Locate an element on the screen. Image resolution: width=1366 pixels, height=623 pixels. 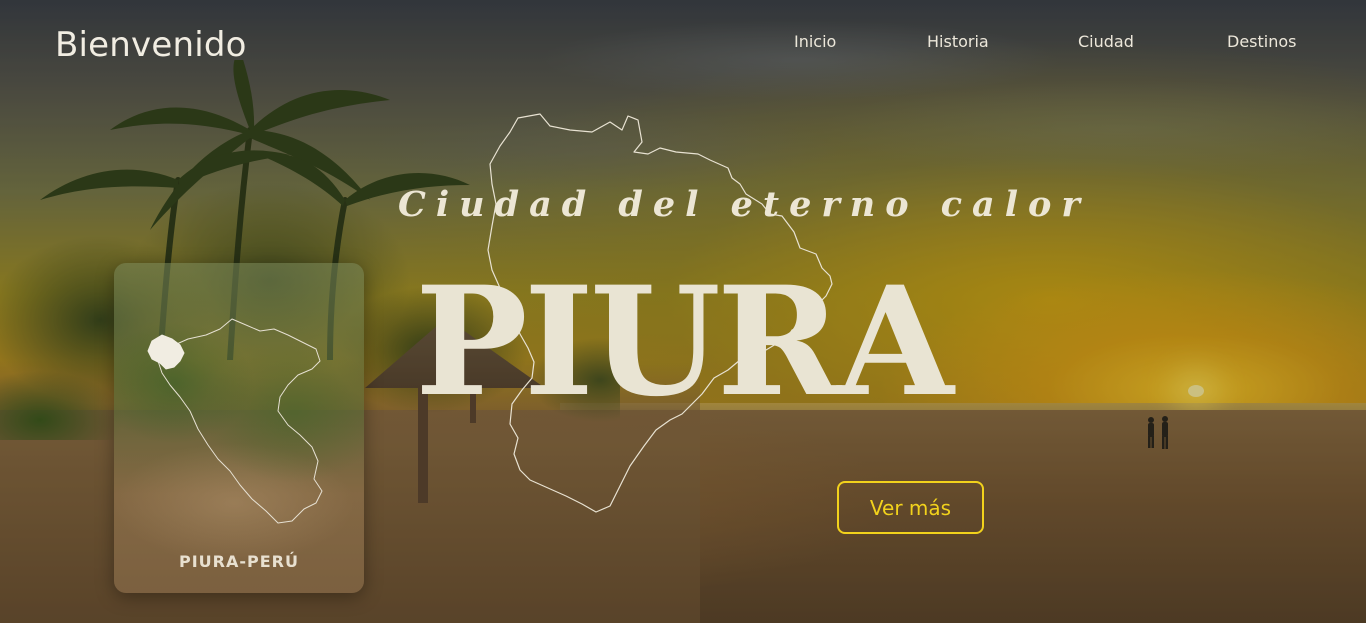
card-caption: PIURA-PERÚ is located at coordinates (239, 561).